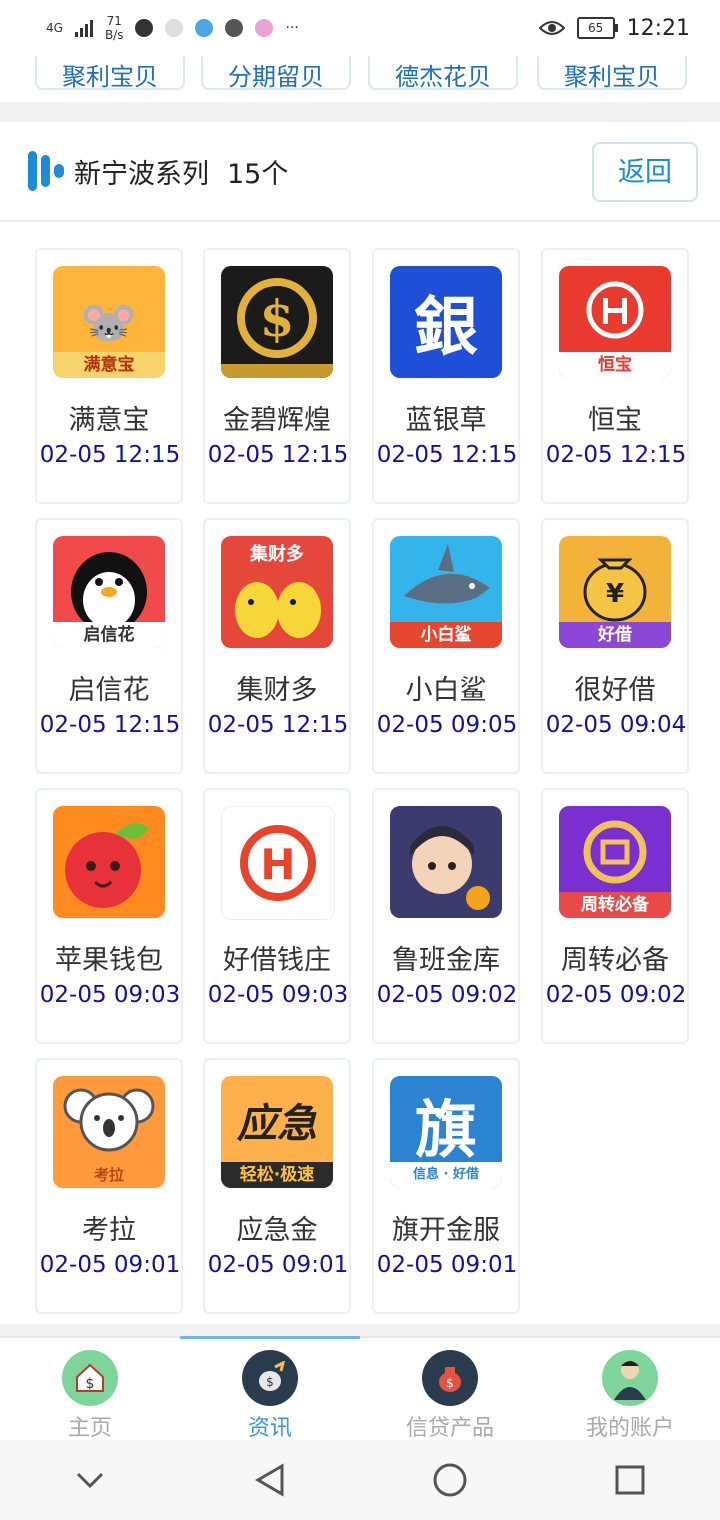  Describe the element at coordinates (446, 327) in the screenshot. I see `logo-glyph: 銀` at that location.